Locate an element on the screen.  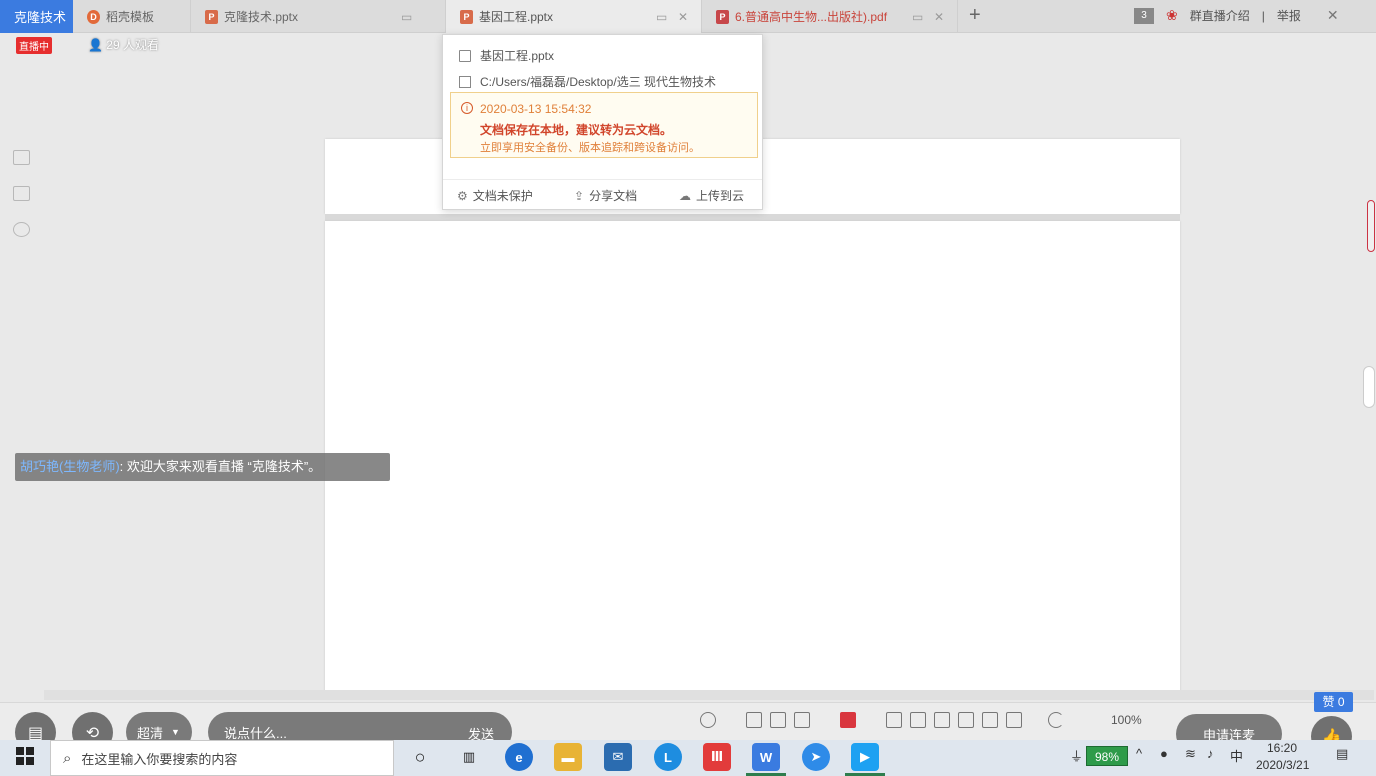
live-badge: 直播中 is located at coordinates (34, 45).